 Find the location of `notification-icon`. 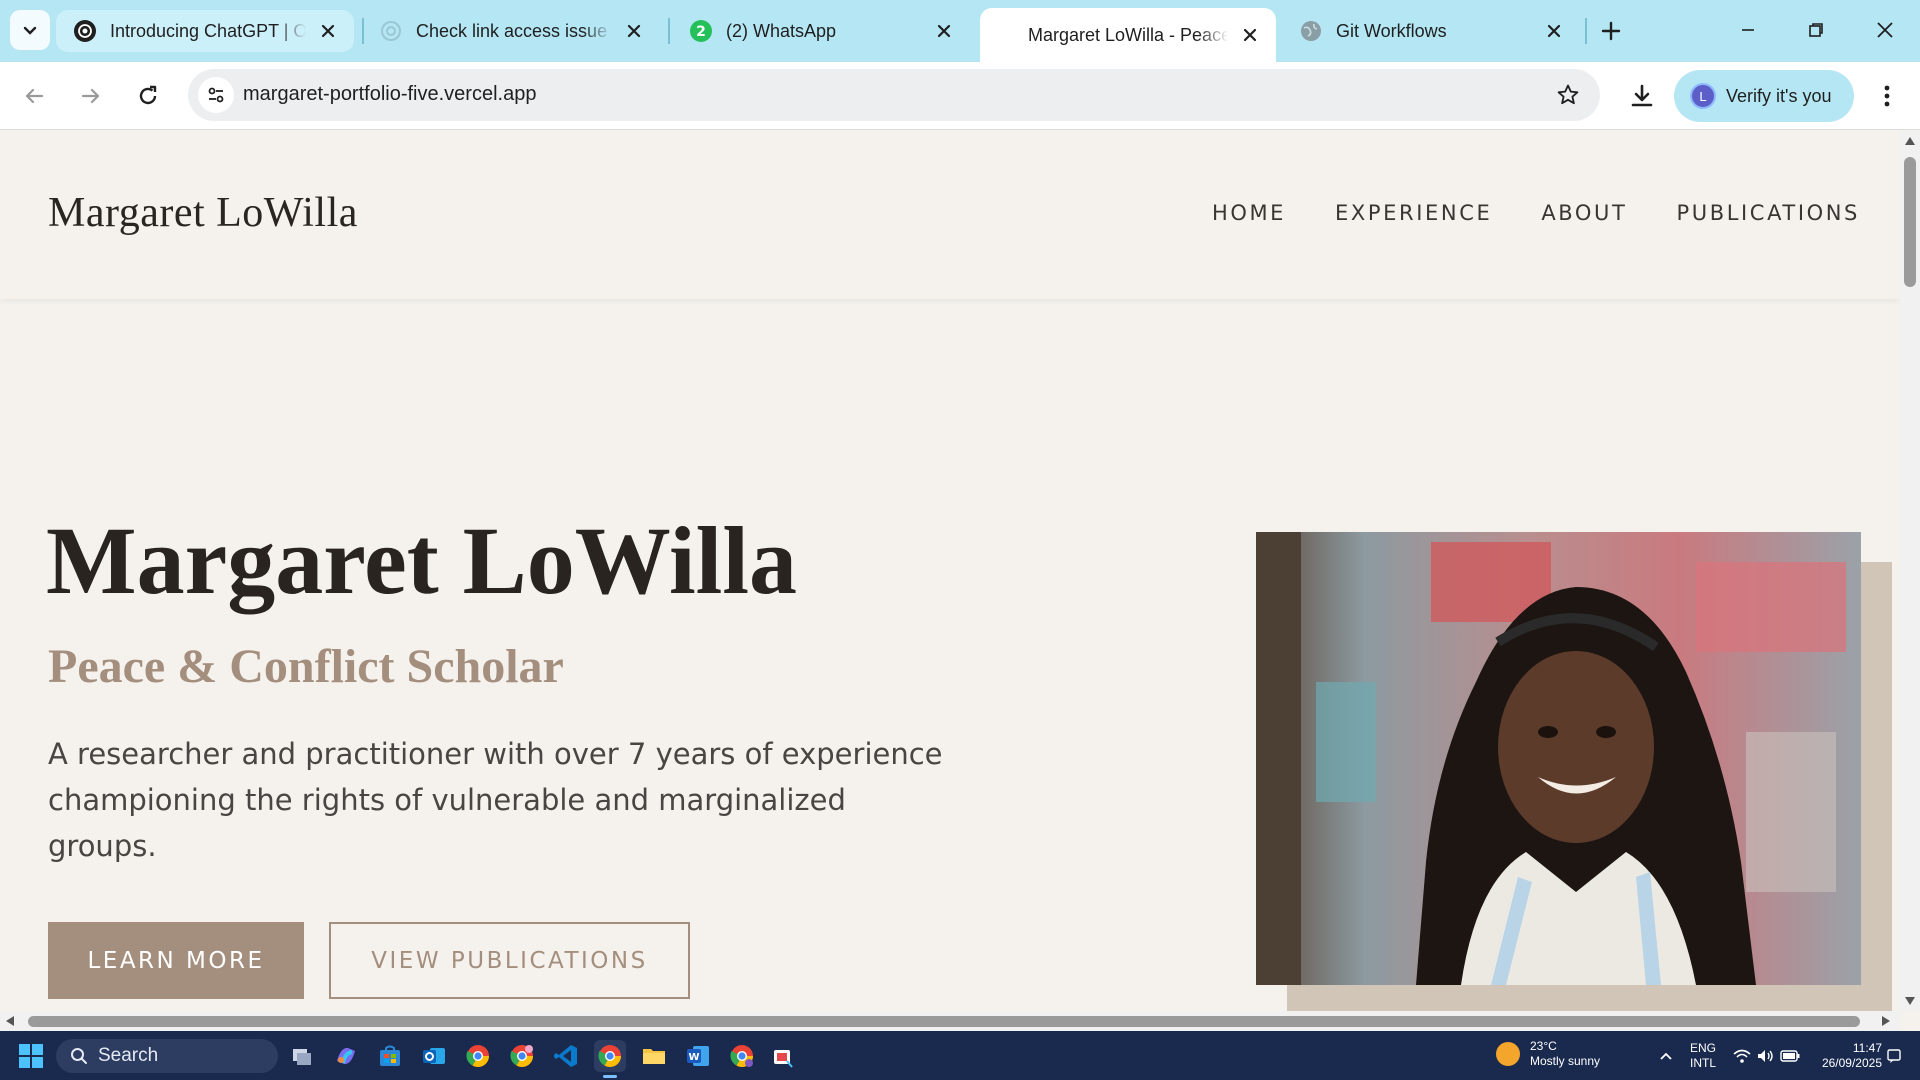

notification-icon is located at coordinates (1894, 1056).